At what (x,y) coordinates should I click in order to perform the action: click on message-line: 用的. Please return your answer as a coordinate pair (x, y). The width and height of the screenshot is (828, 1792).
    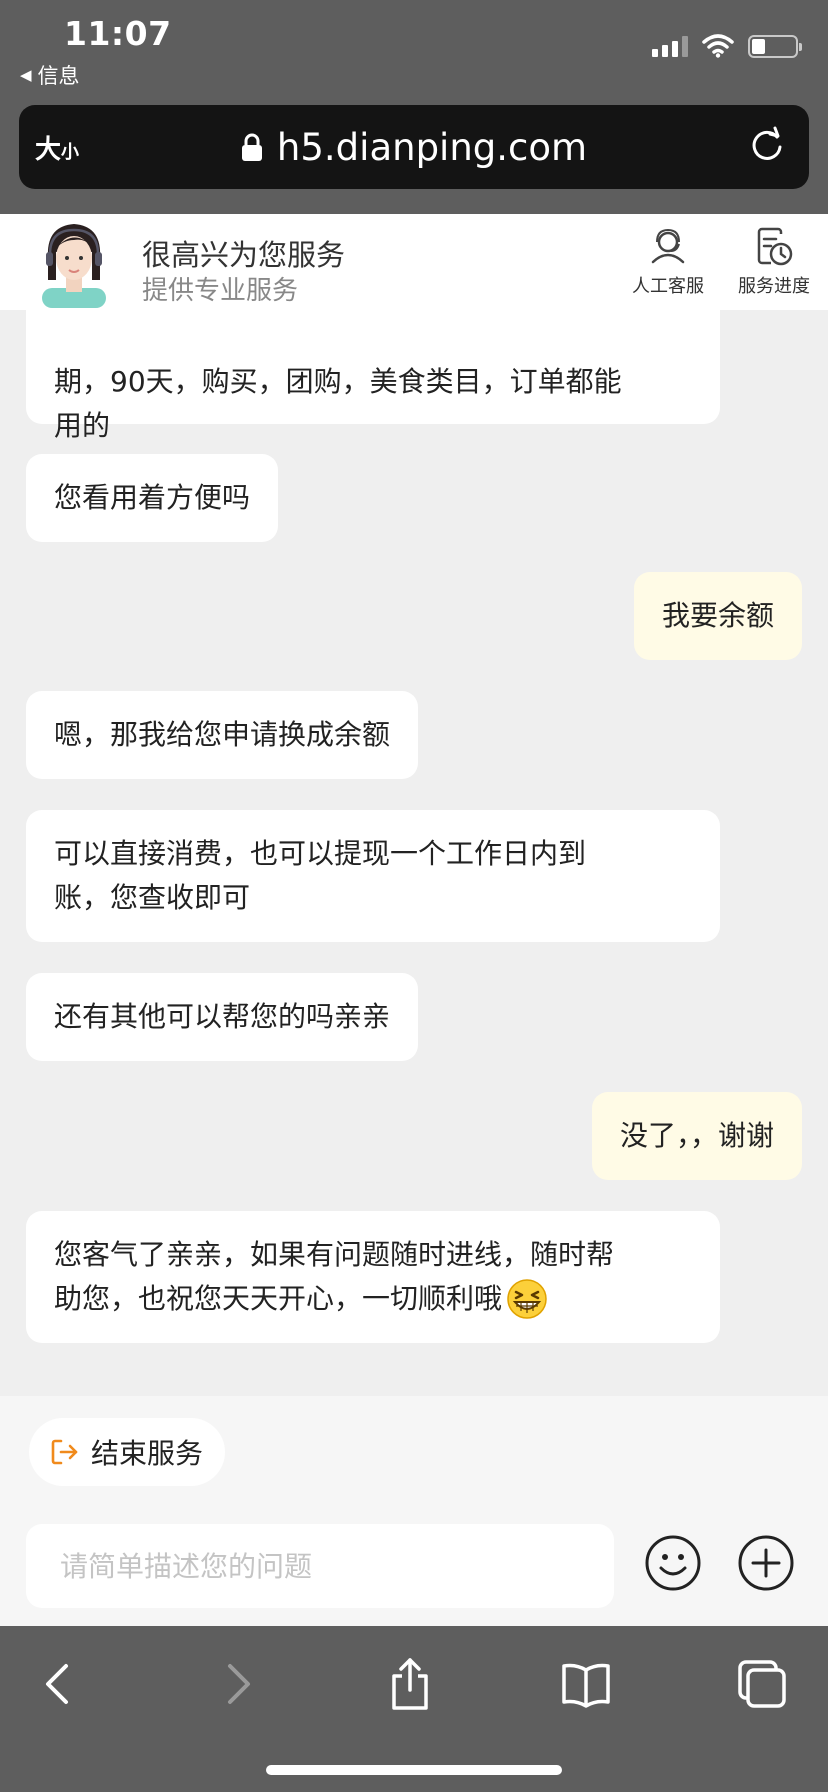
    Looking at the image, I should click on (82, 425).